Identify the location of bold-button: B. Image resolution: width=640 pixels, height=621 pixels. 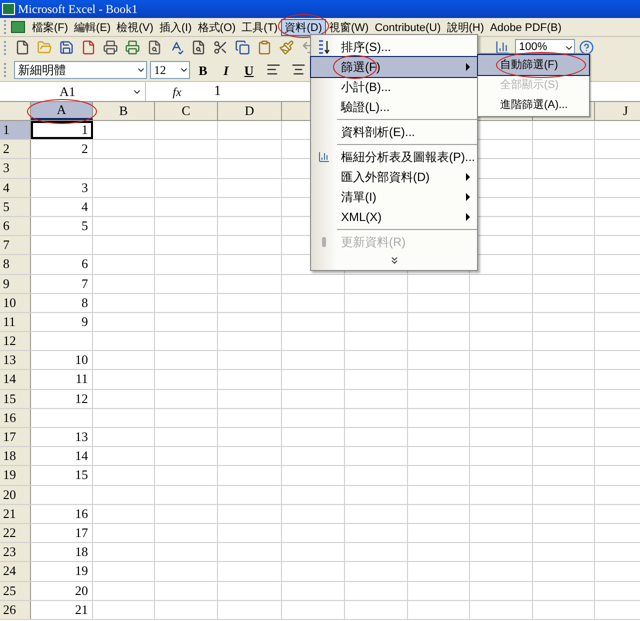
(203, 69).